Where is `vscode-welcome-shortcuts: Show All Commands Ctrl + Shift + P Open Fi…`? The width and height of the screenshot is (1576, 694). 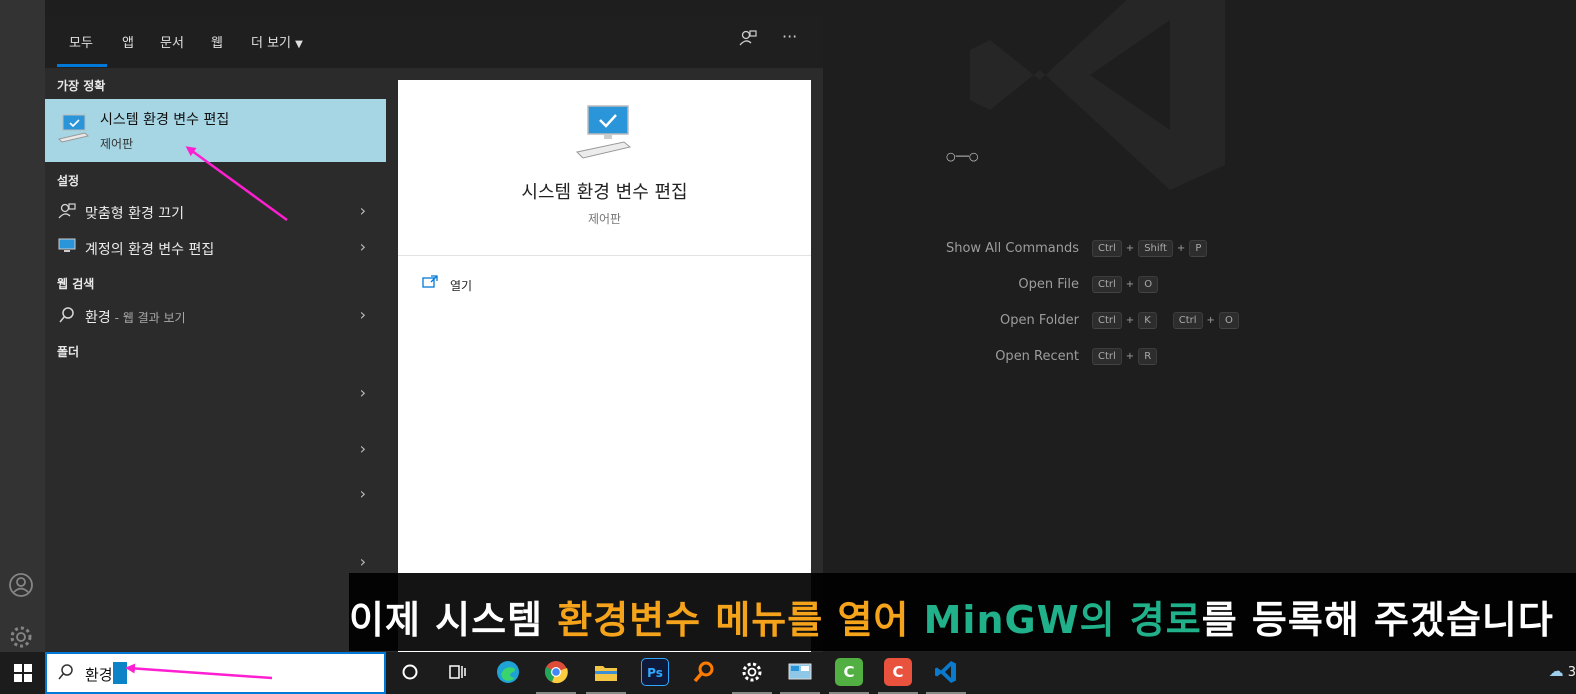 vscode-welcome-shortcuts: Show All Commands Ctrl + Shift + P Open Fi… is located at coordinates (1110, 302).